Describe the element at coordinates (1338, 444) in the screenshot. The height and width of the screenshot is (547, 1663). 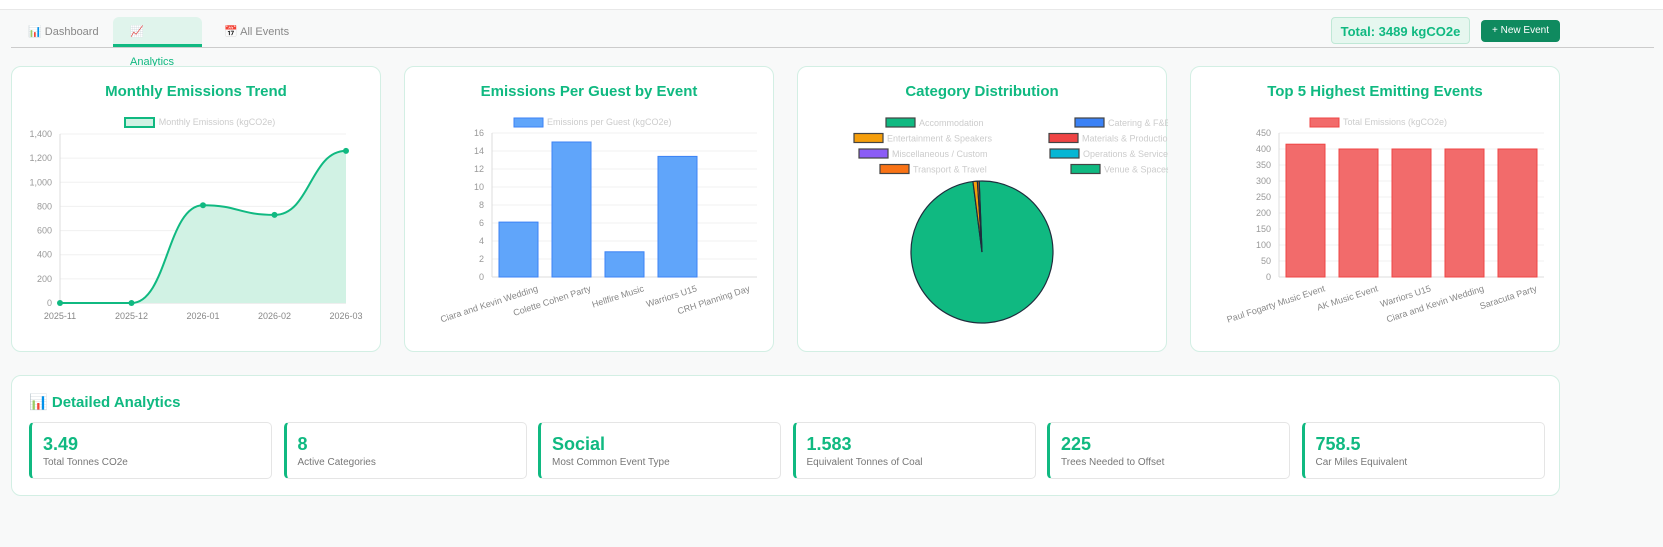
I see `stat-value: 758.5` at that location.